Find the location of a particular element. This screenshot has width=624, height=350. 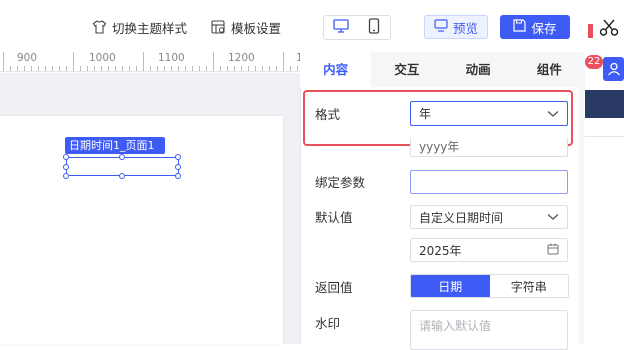

device-toggle is located at coordinates (357, 27).